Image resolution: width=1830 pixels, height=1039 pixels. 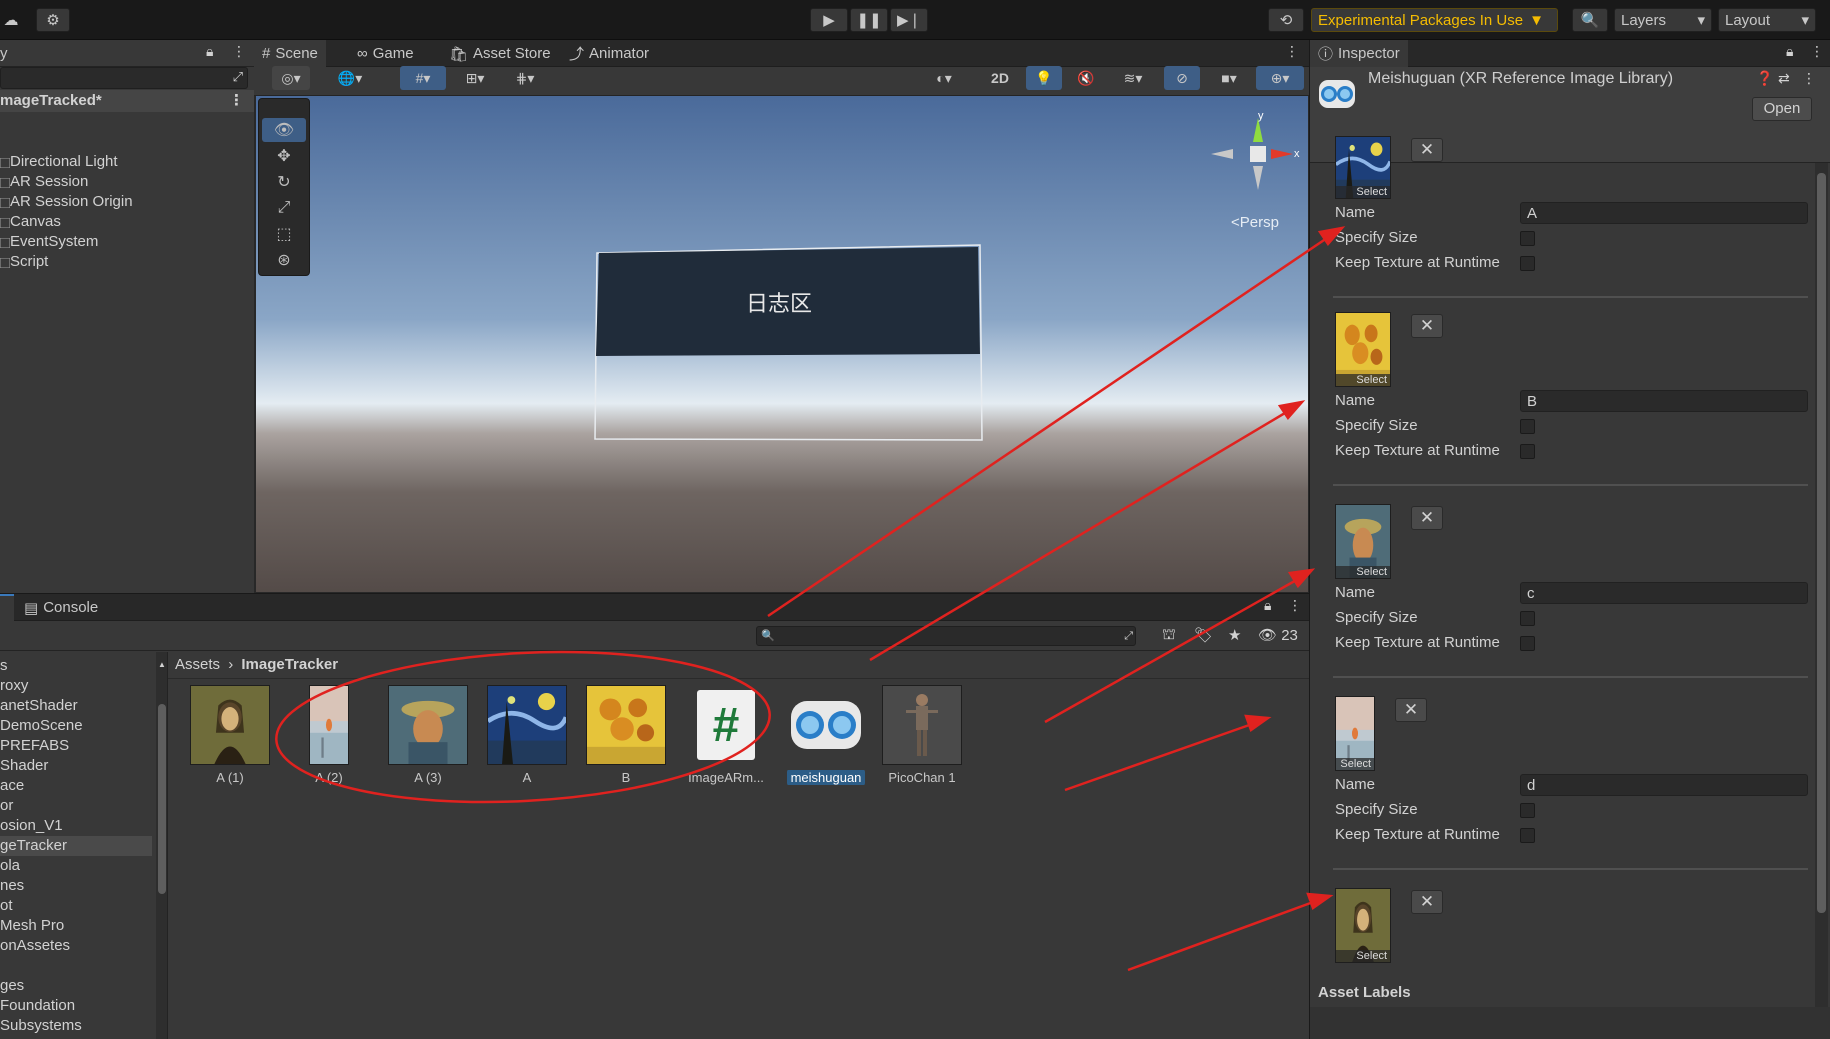 I want to click on project-tree-item: ot, so click(x=76, y=906).